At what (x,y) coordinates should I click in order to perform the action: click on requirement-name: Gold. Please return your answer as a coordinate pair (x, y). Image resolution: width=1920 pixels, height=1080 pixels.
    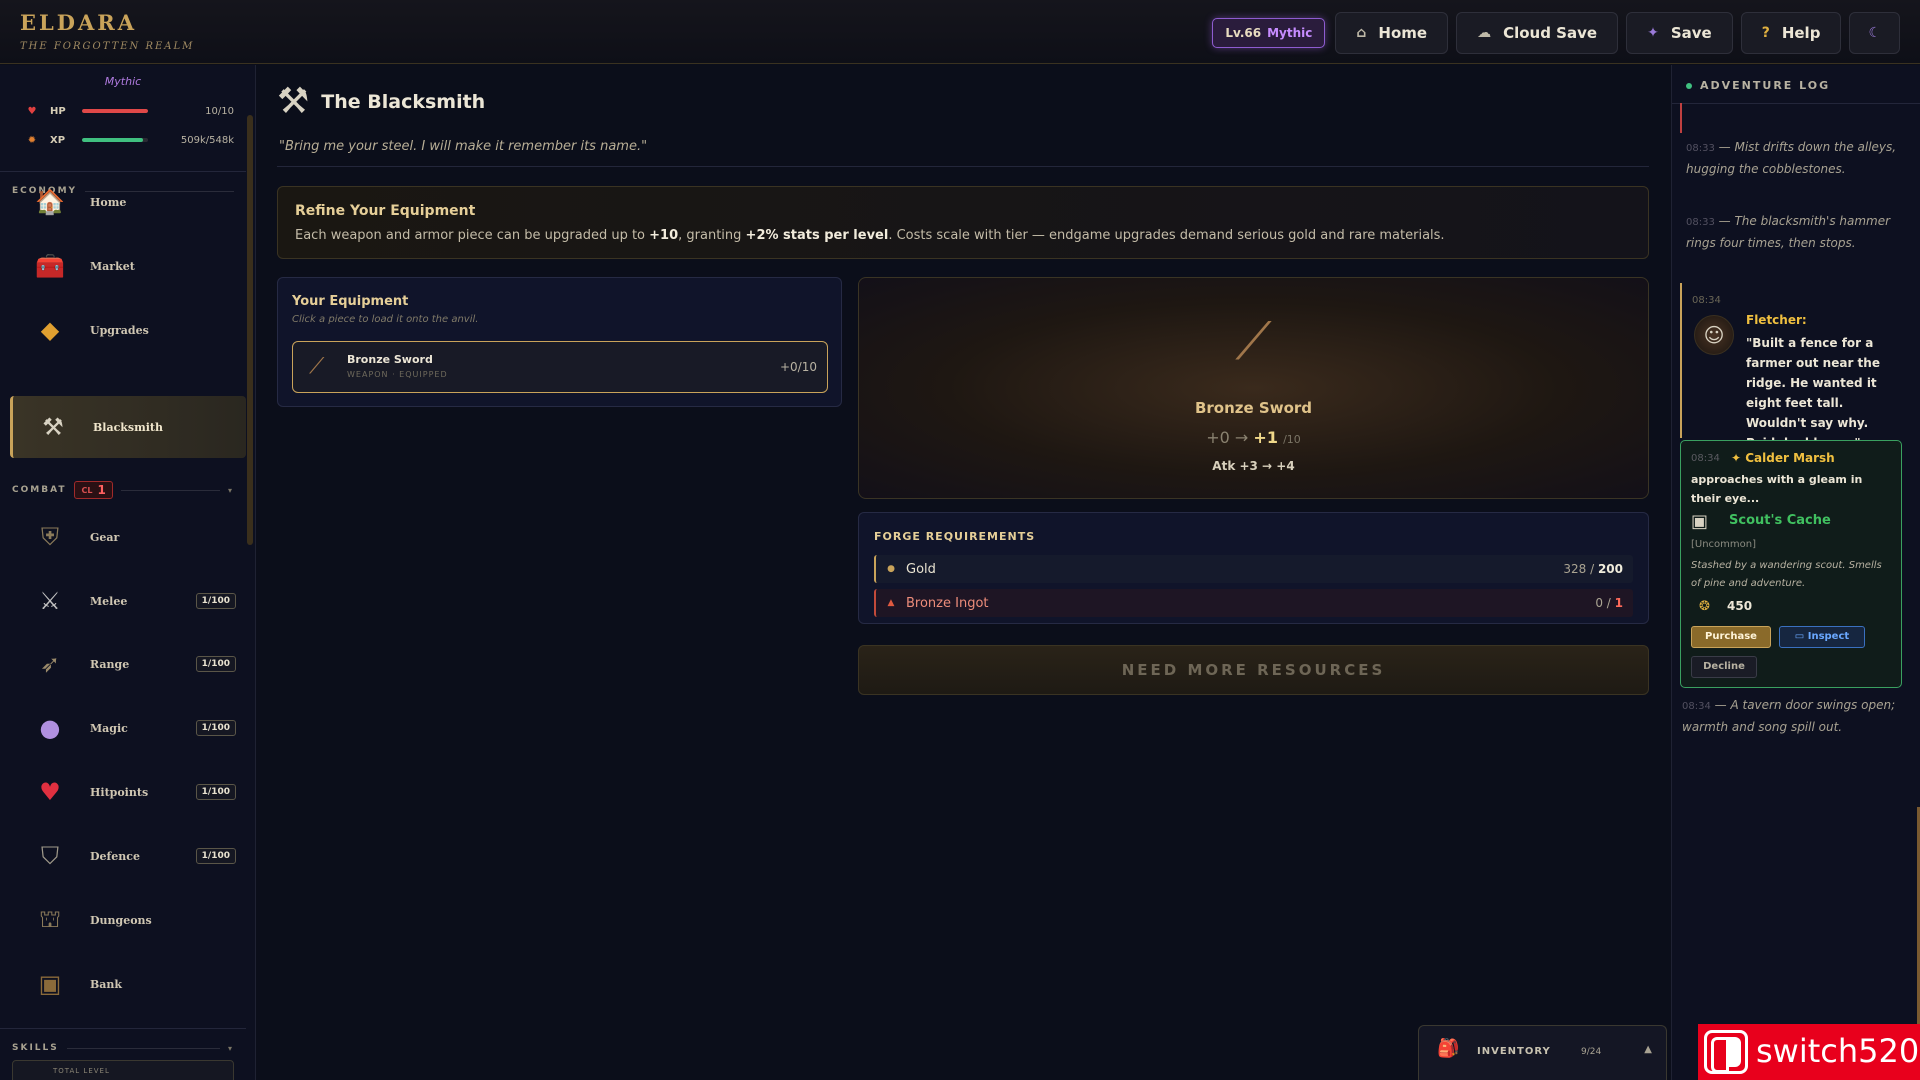
    Looking at the image, I should click on (921, 569).